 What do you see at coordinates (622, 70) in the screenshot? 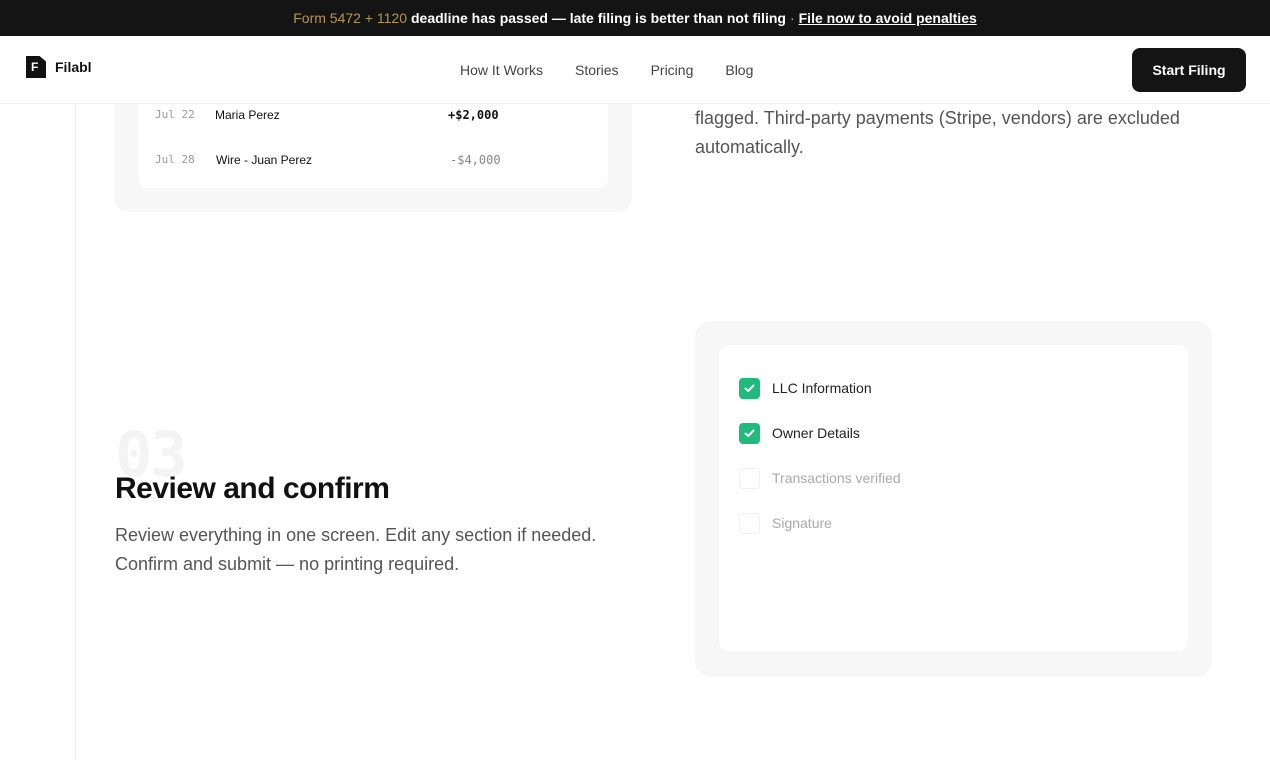
I see `main-nav: How It Works Stories Pricing Blog` at bounding box center [622, 70].